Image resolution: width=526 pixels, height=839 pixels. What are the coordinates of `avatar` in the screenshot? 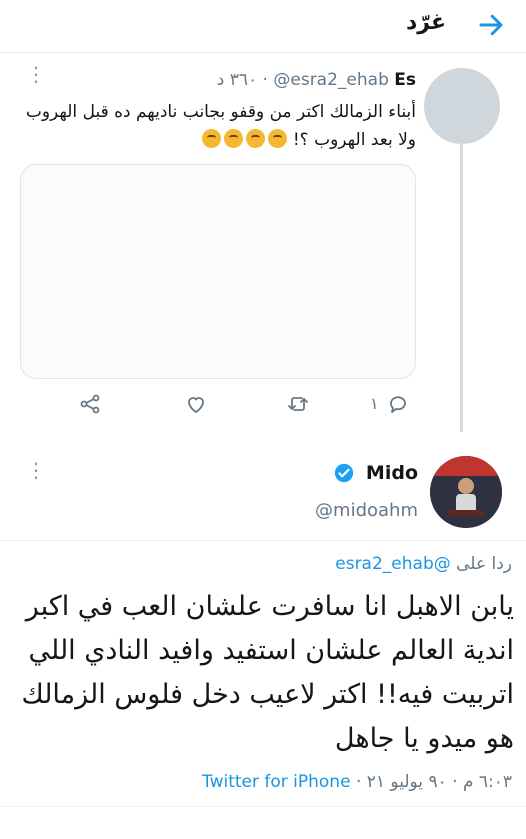 It's located at (466, 492).